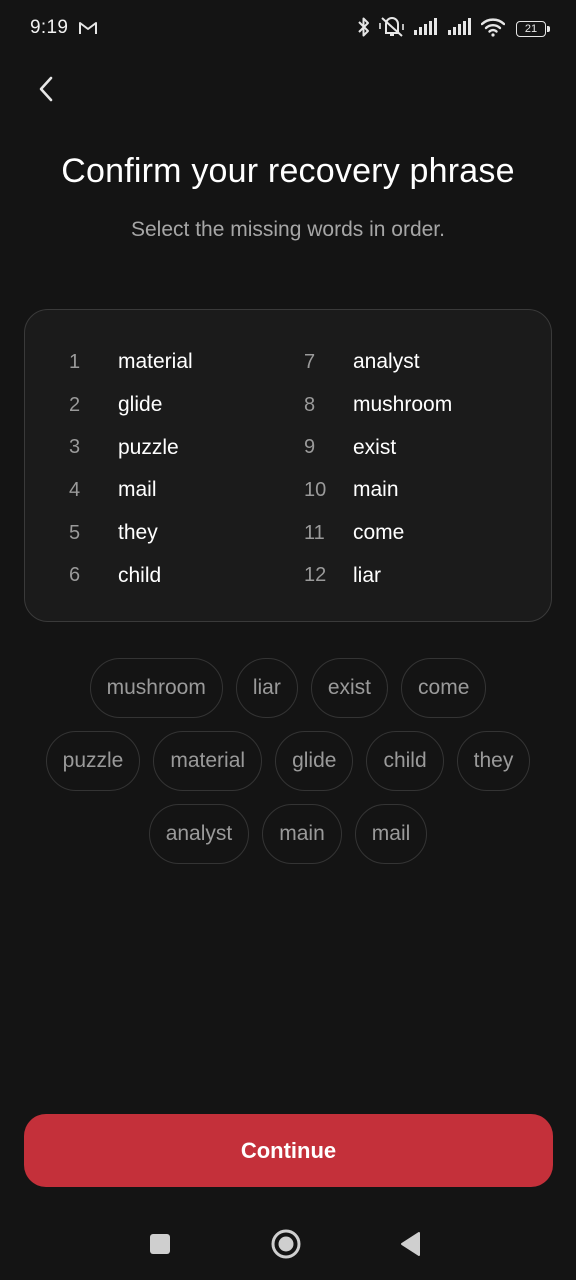  I want to click on word-choice-row: puzzle material glide child they, so click(288, 761).